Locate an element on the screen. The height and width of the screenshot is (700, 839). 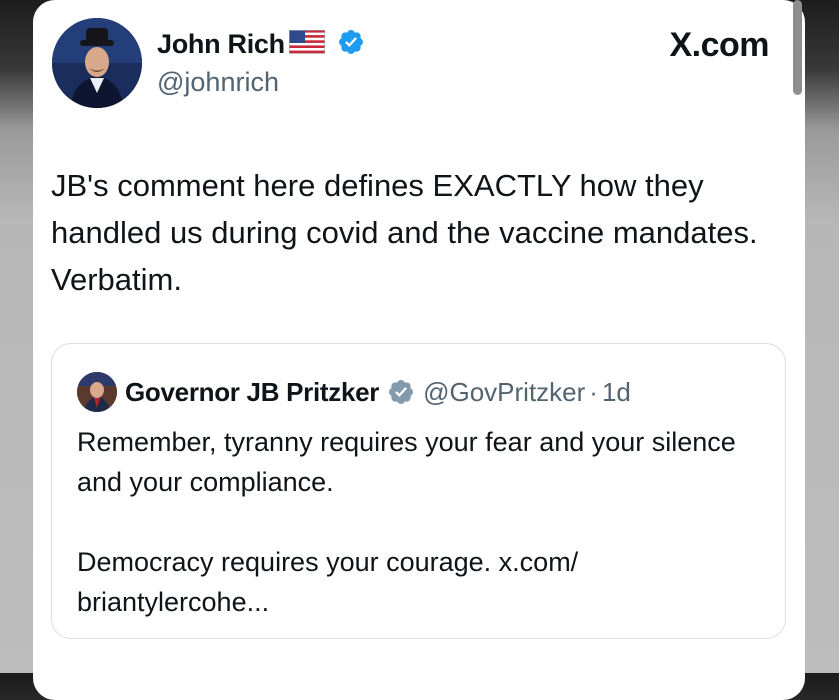
quoted-author-name: Governor JB Pritzker is located at coordinates (252, 392).